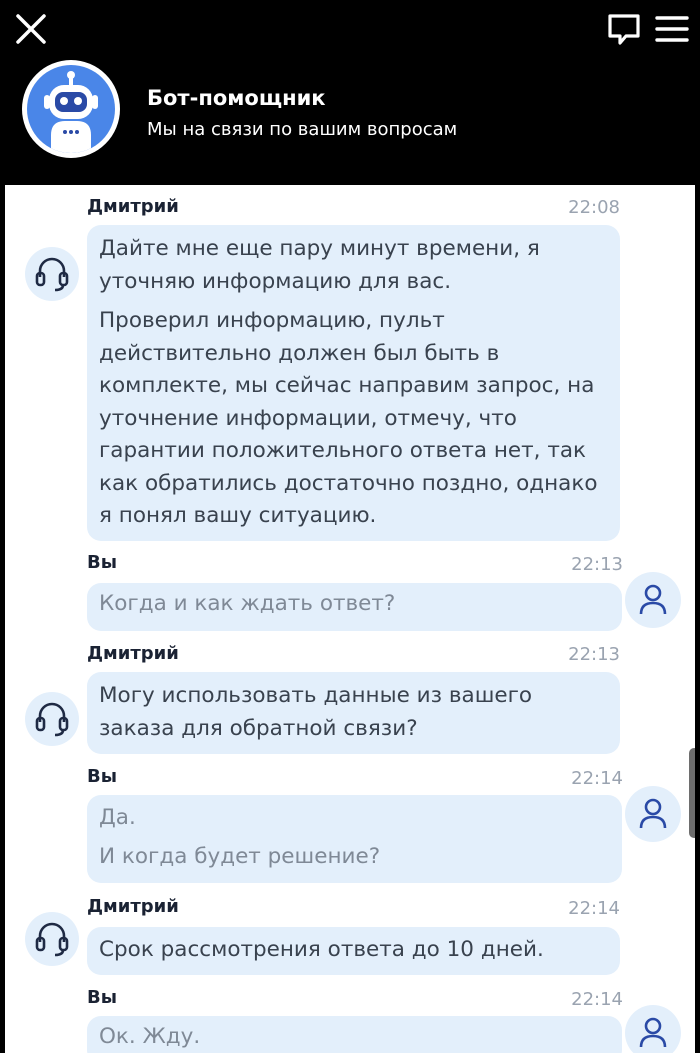 The image size is (700, 1053). Describe the element at coordinates (240, 856) in the screenshot. I see `message-text: И когда будет решение?` at that location.